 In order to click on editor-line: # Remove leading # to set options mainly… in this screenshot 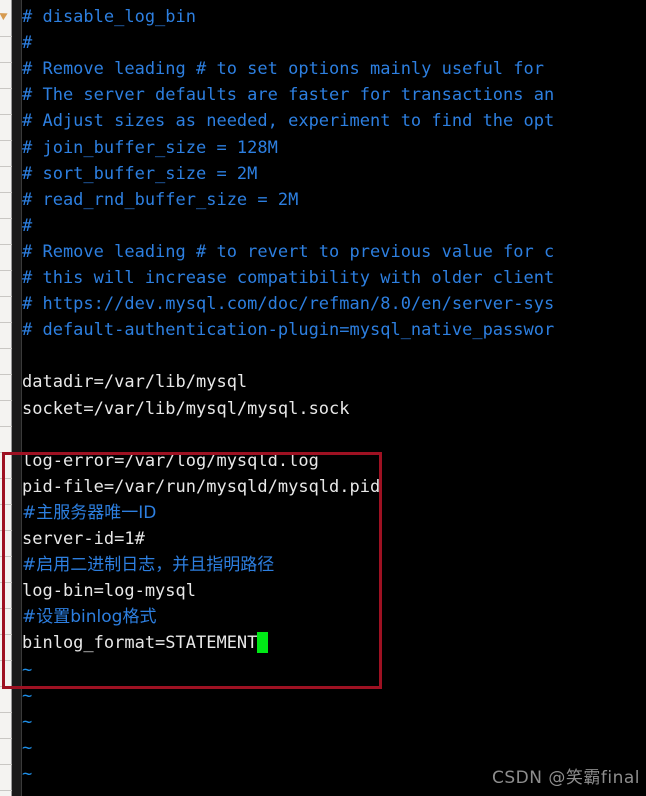, I will do `click(283, 69)`.